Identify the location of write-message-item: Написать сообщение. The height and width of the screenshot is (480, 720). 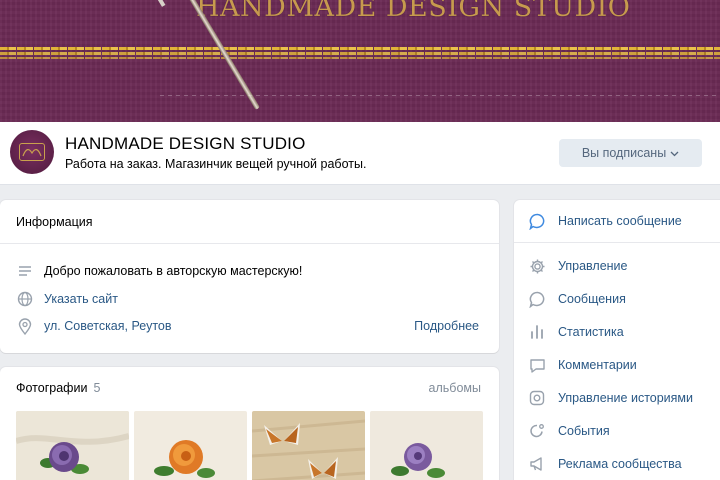
(605, 221).